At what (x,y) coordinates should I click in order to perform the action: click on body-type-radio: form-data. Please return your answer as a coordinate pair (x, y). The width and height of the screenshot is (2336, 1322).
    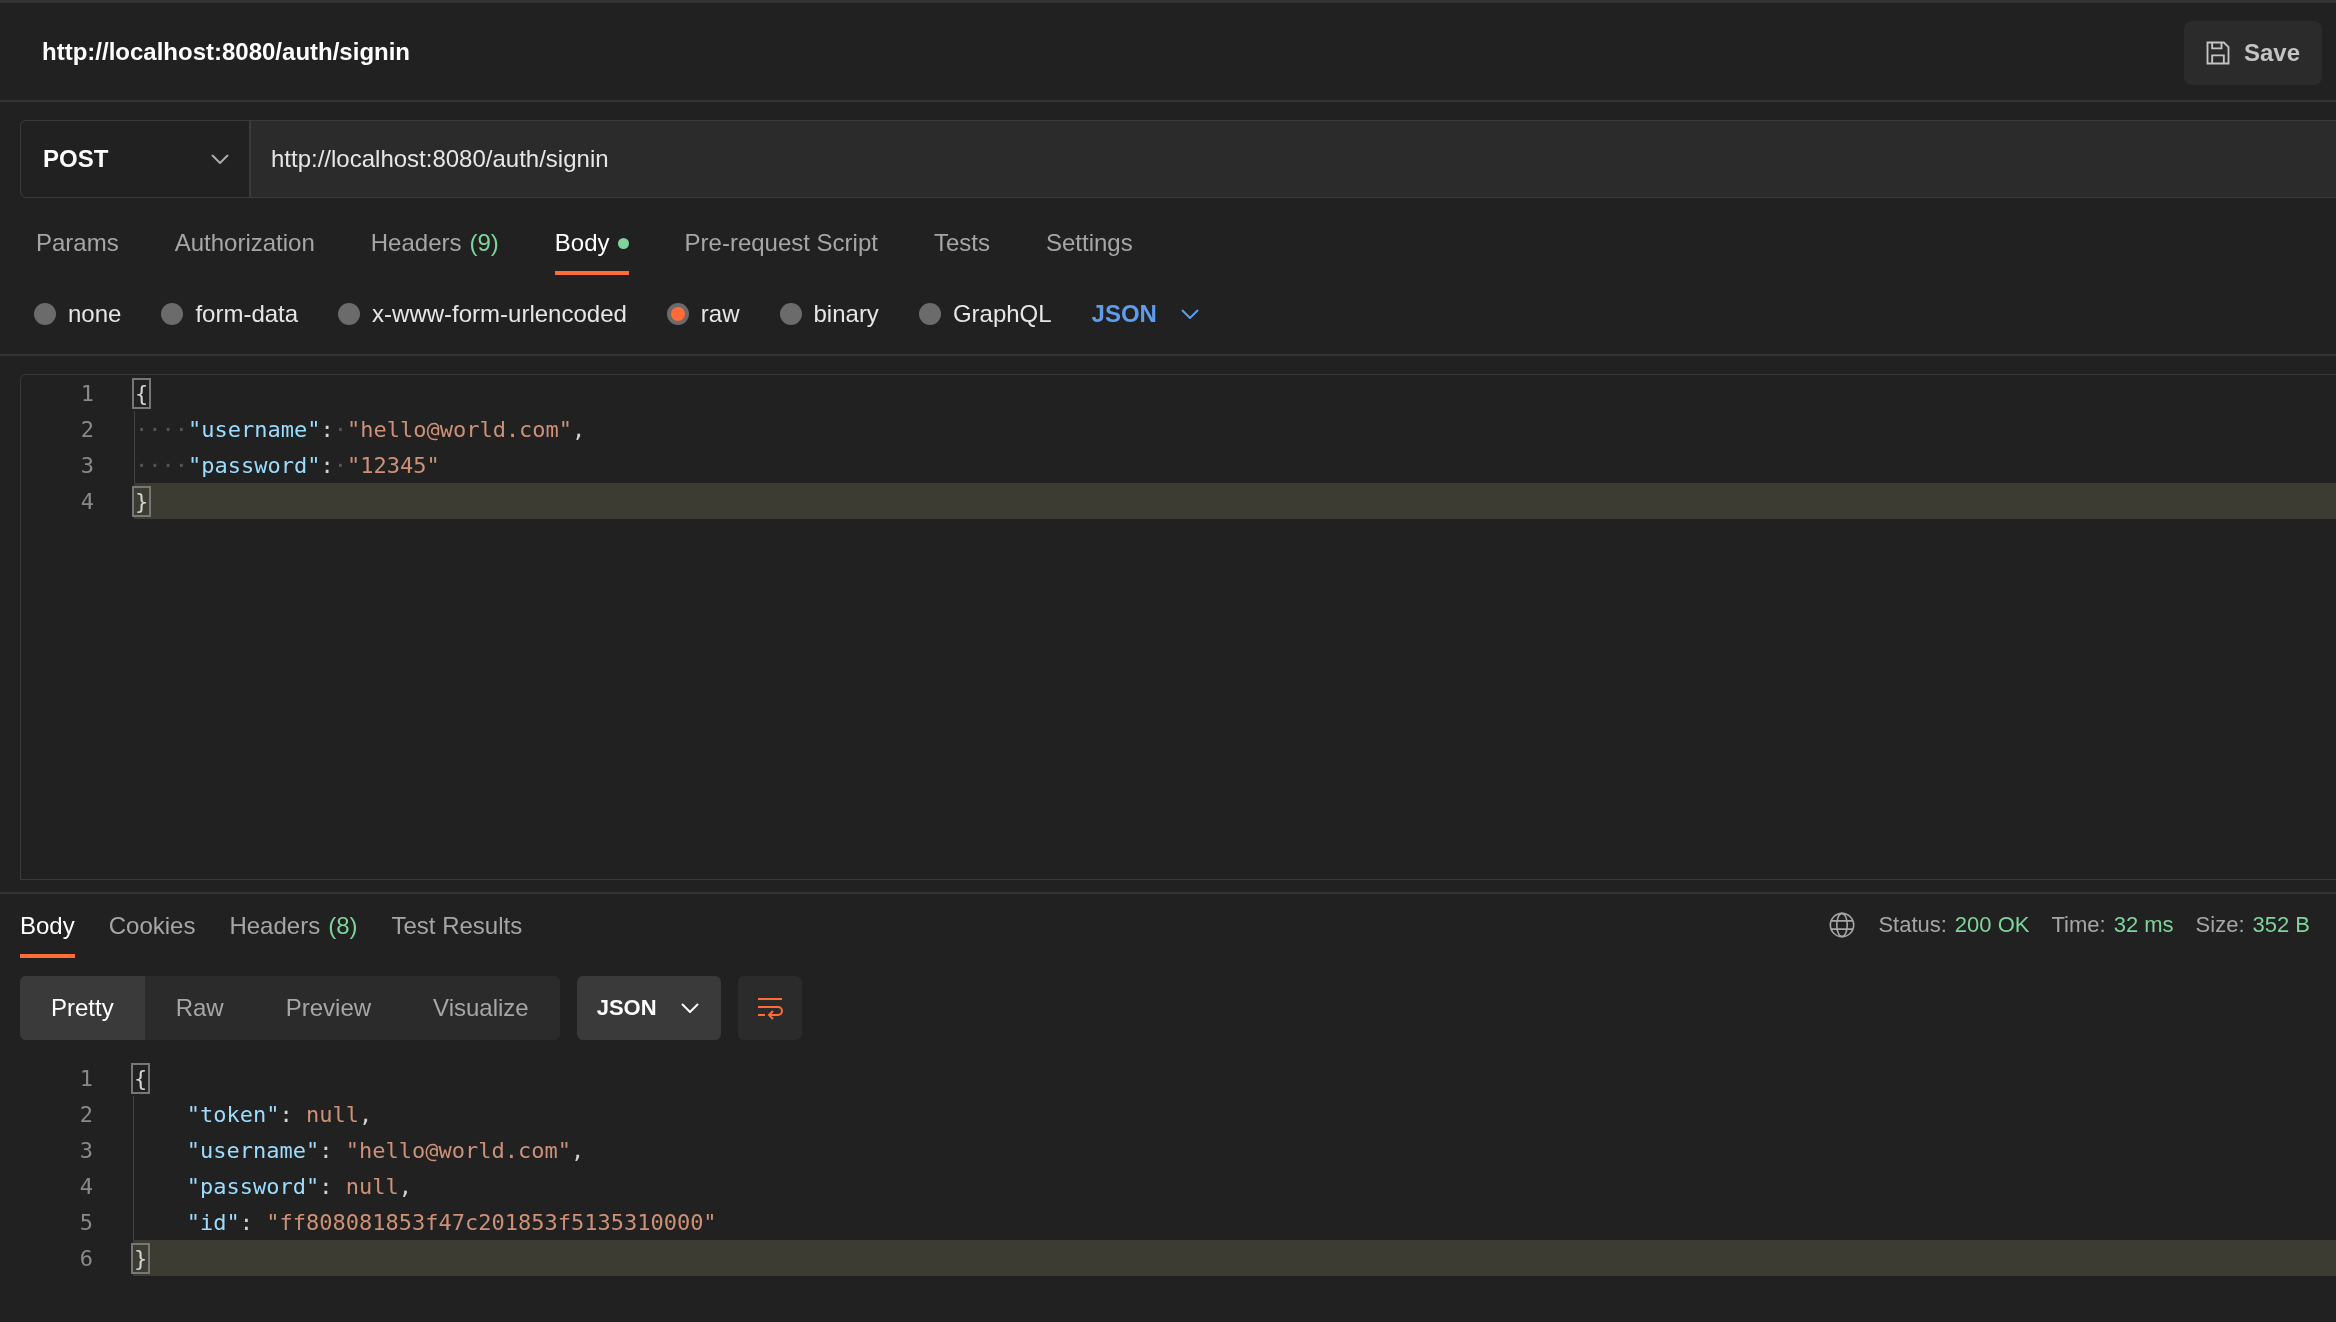
    Looking at the image, I should click on (230, 314).